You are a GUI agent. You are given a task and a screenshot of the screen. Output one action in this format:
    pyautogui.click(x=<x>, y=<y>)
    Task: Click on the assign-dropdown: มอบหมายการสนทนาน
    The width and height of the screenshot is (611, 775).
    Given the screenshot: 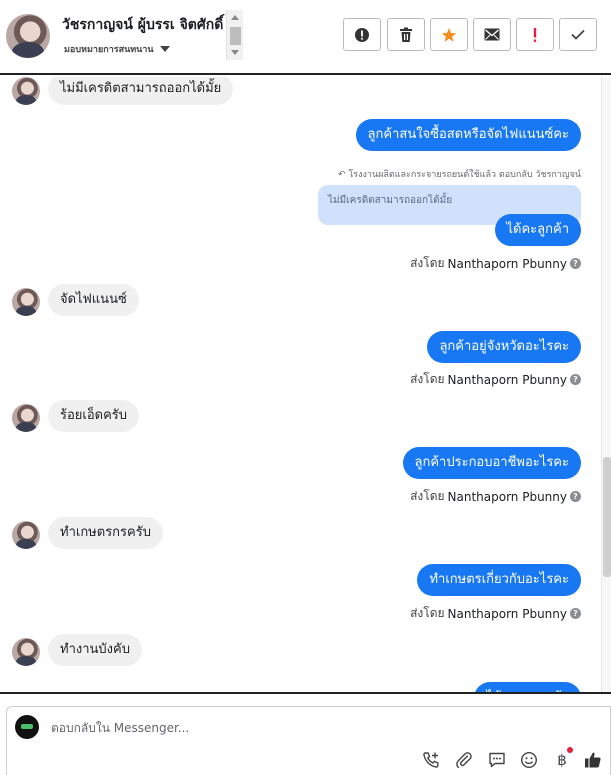 What is the action you would take?
    pyautogui.click(x=117, y=49)
    